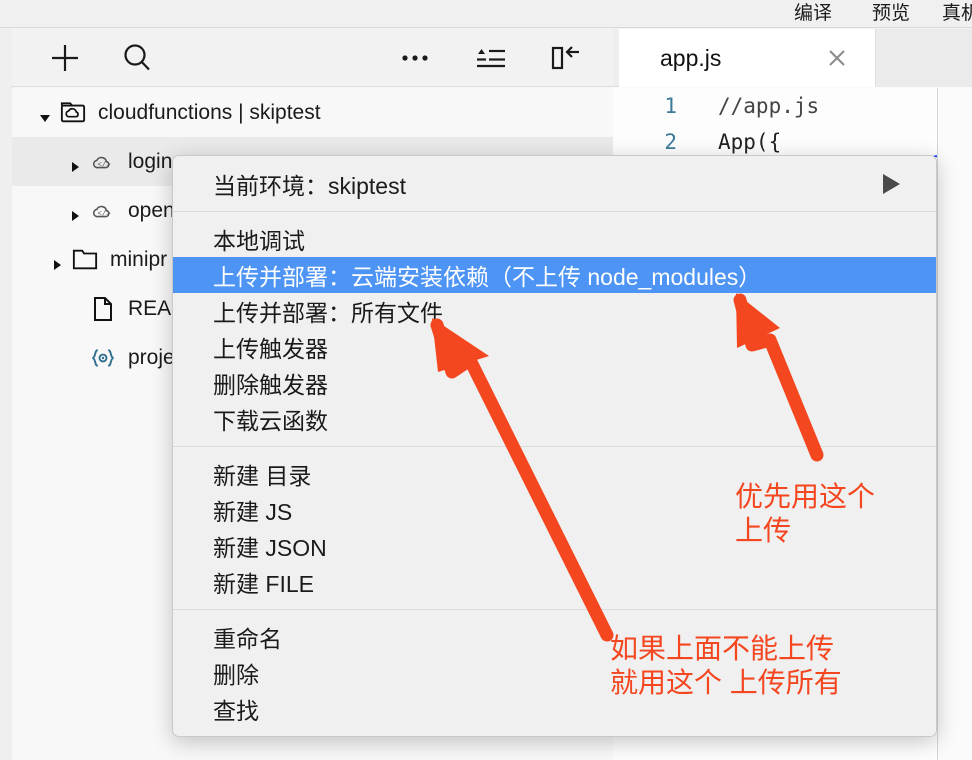 The image size is (972, 760). Describe the element at coordinates (763, 530) in the screenshot. I see `annotation-note-1-line-2: 上传` at that location.